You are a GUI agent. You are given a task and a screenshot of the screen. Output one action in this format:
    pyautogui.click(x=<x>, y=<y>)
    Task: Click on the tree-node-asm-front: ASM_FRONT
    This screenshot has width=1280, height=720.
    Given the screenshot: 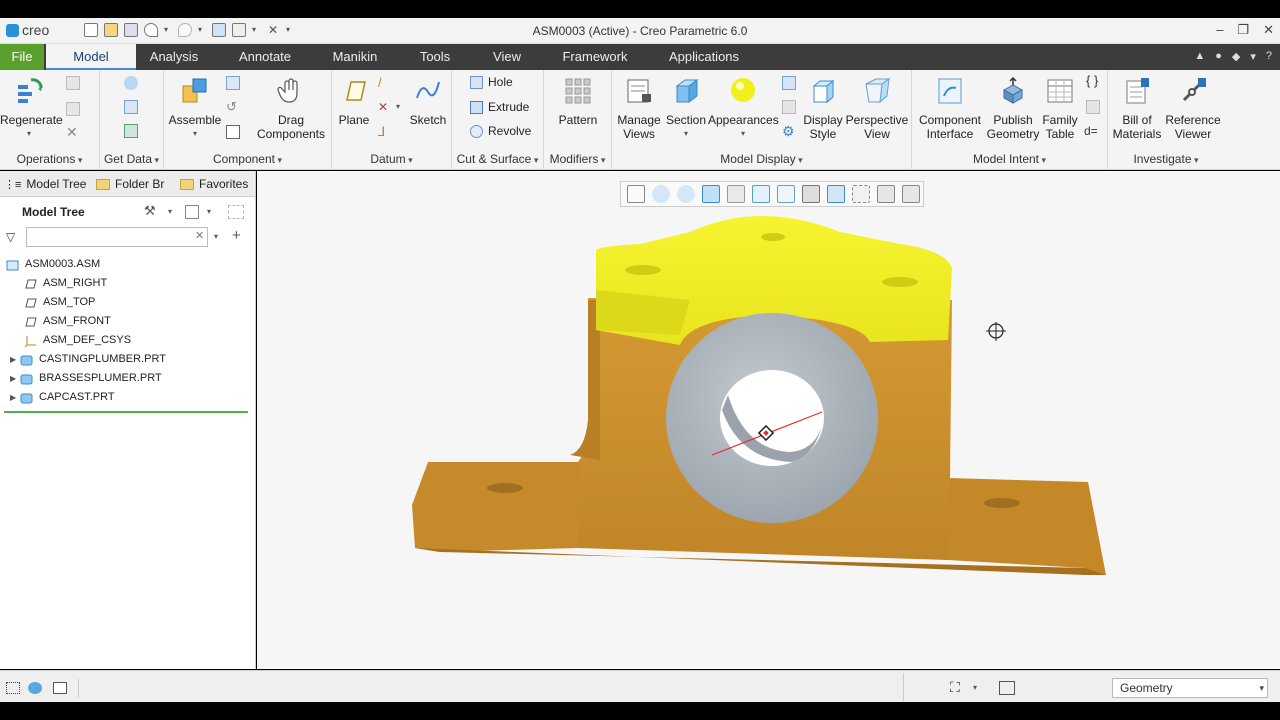 What is the action you would take?
    pyautogui.click(x=128, y=321)
    